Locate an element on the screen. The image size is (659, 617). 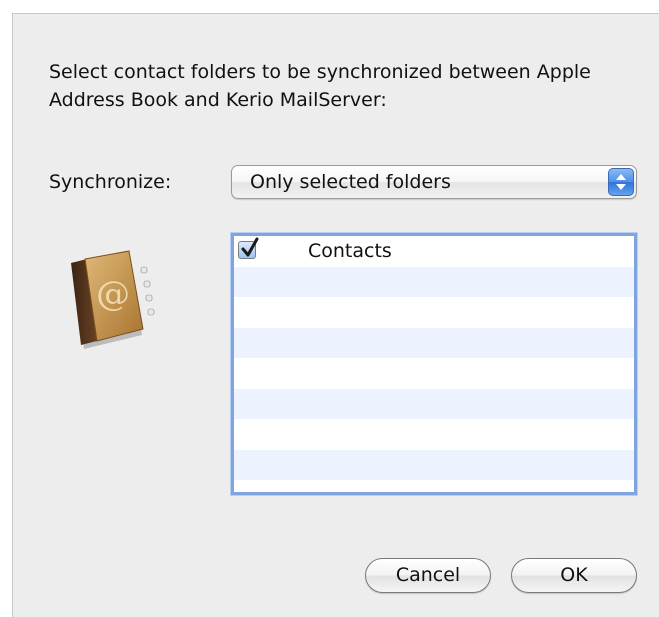
list-item: Contacts is located at coordinates (434, 251).